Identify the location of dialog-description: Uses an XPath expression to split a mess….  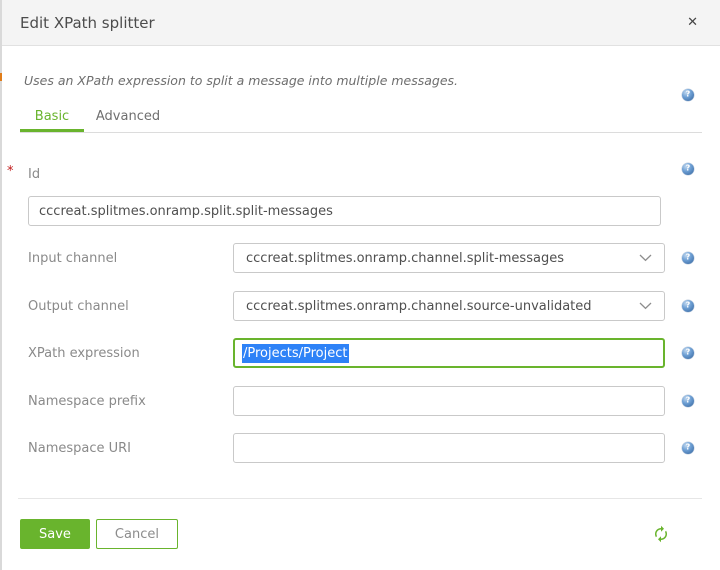
(241, 80).